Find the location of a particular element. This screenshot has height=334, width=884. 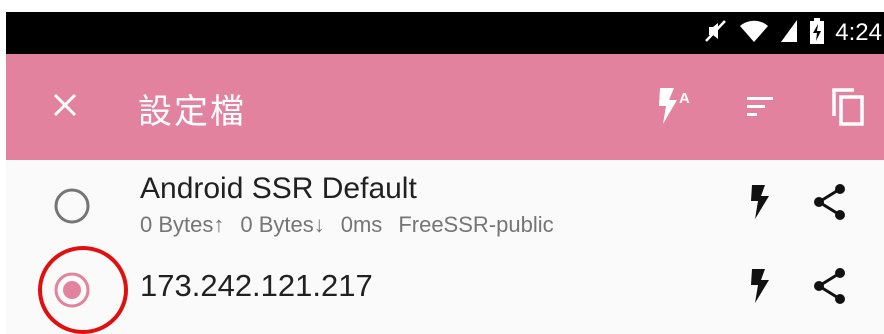

profile-name: 173.242.121.217 is located at coordinates (256, 285).